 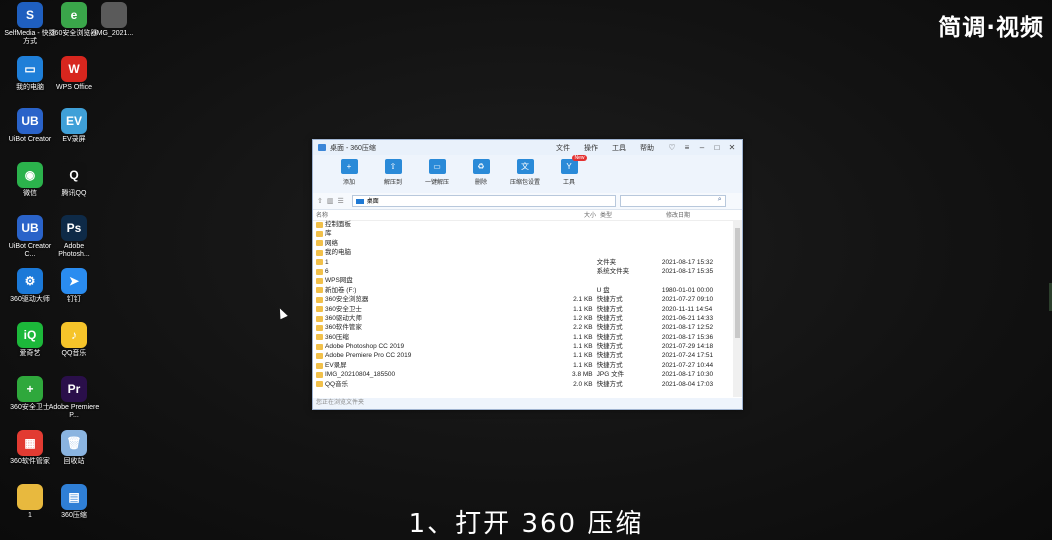 What do you see at coordinates (435, 262) in the screenshot?
I see `file-name: 1` at bounding box center [435, 262].